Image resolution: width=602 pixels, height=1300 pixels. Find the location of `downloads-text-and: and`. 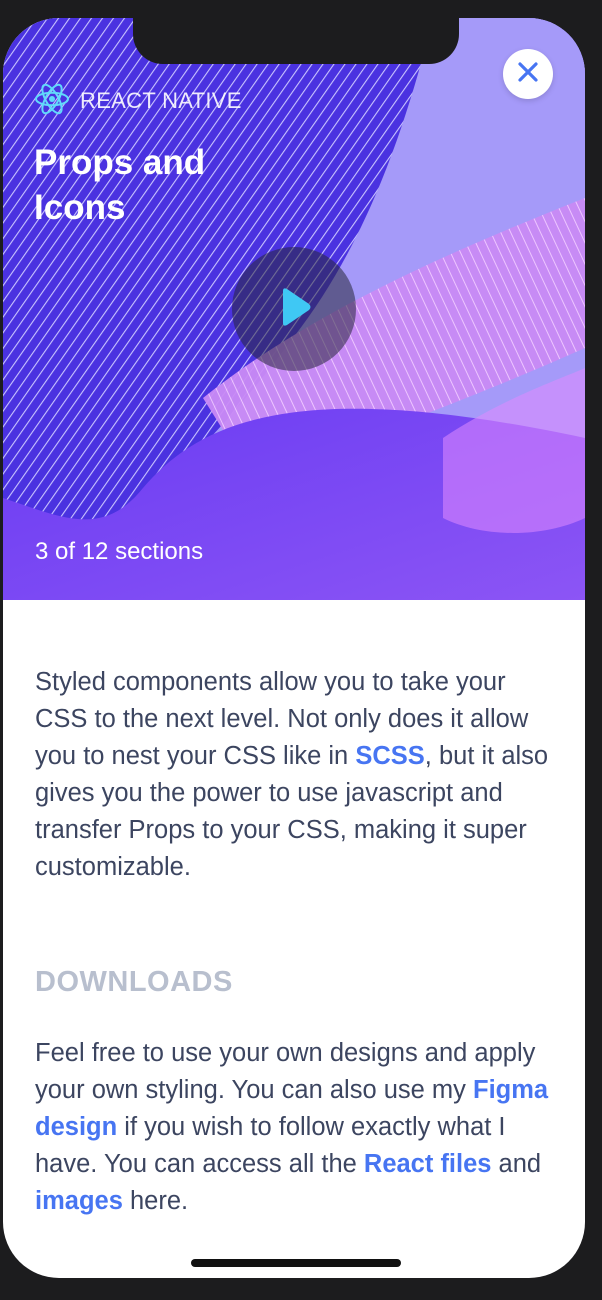

downloads-text-and: and is located at coordinates (516, 1164).